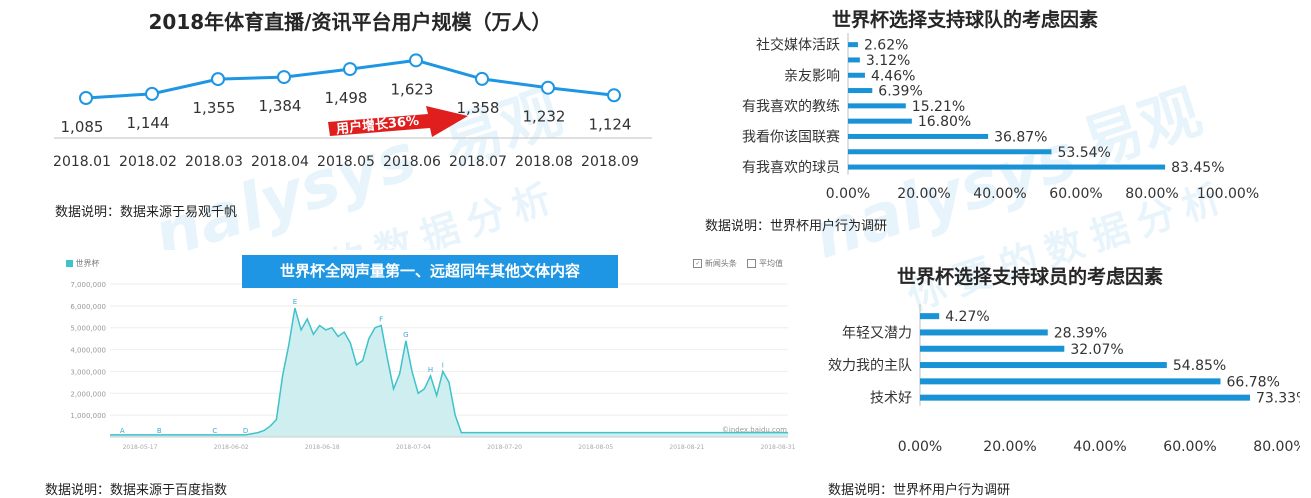 The width and height of the screenshot is (1311, 498). I want to click on bar-value-label: 66.78%, so click(1253, 382).